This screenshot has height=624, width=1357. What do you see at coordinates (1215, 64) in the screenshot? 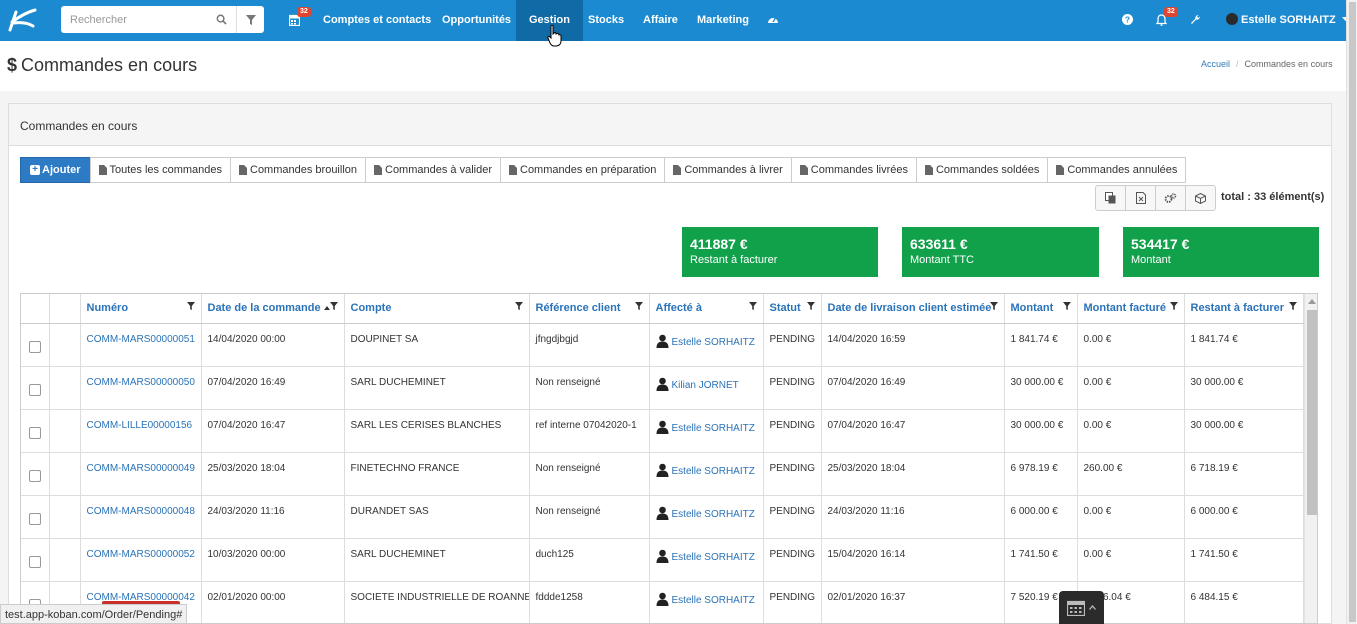
I see `breadcrumb-home-link: Accueil` at bounding box center [1215, 64].